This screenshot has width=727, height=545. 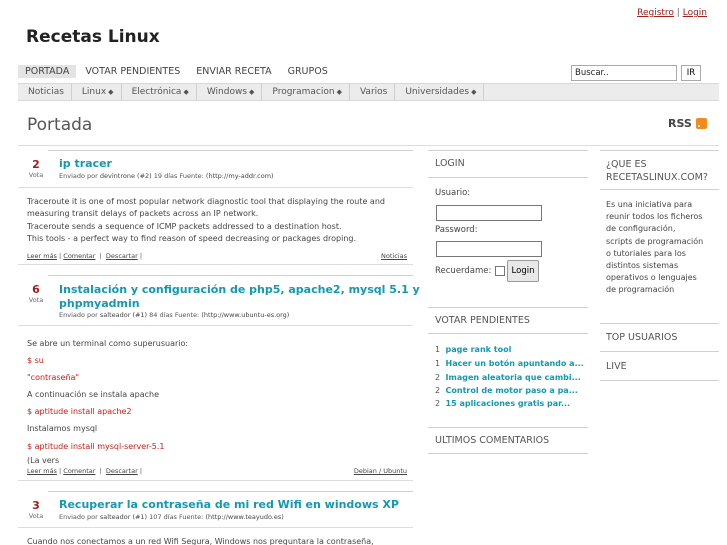 I want to click on search-button: IR, so click(x=691, y=73).